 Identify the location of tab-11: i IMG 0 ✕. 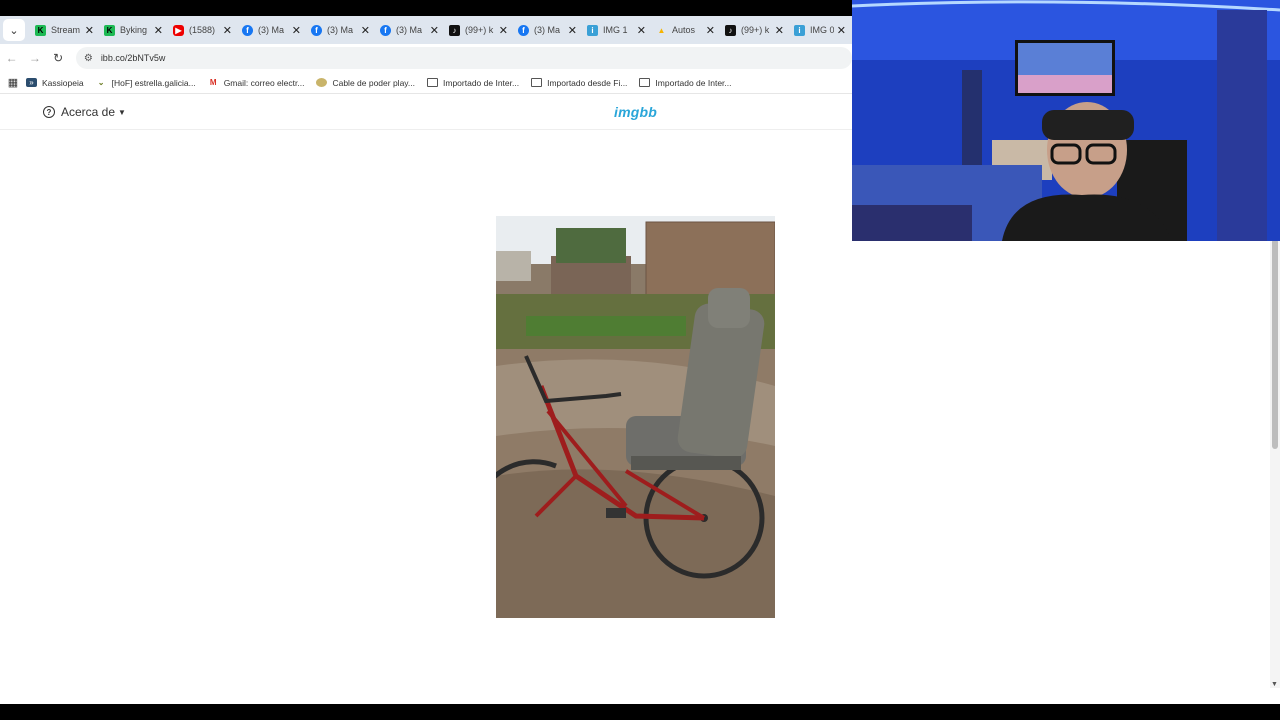
(819, 30).